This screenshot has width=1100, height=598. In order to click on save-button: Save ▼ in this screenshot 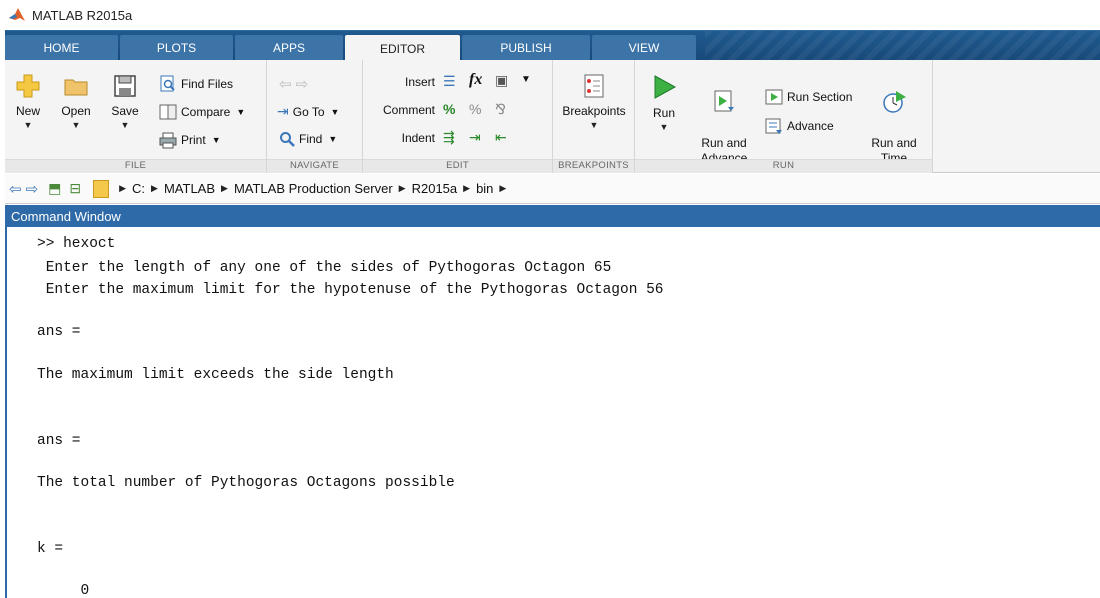, I will do `click(125, 102)`.